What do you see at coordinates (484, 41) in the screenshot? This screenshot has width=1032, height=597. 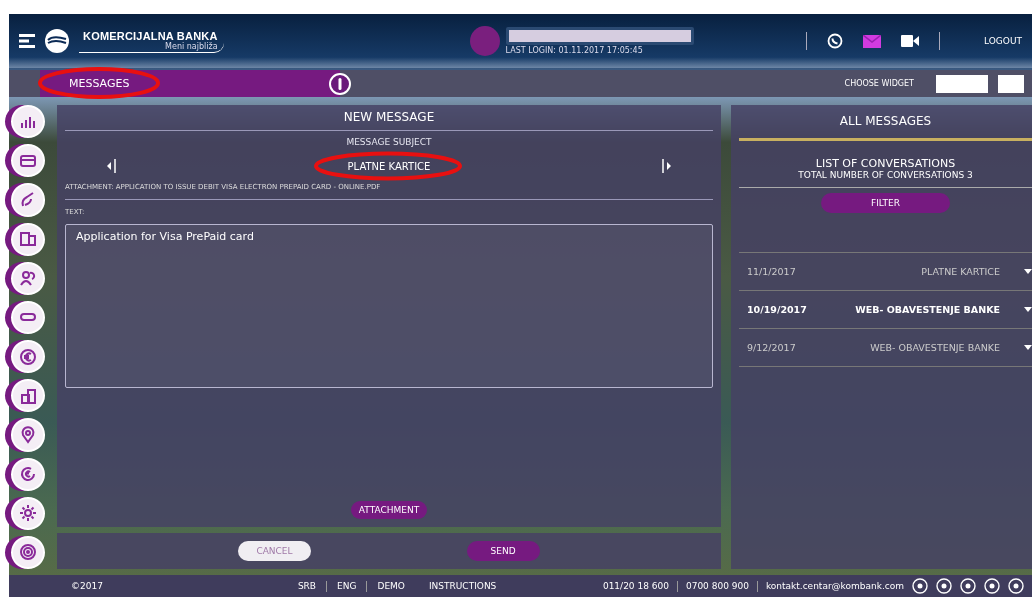 I see `avatar` at bounding box center [484, 41].